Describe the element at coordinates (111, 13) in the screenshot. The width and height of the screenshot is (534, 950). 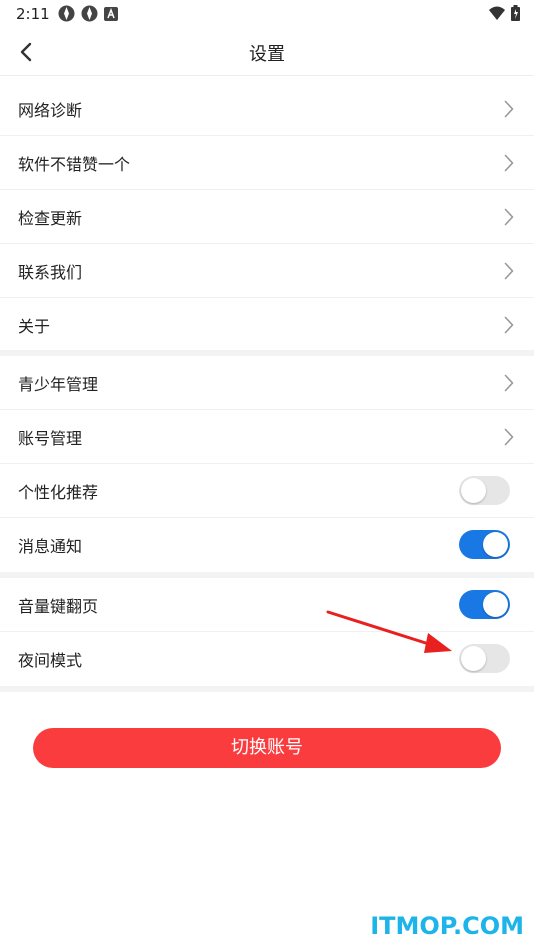
I see `a-badge-icon` at that location.